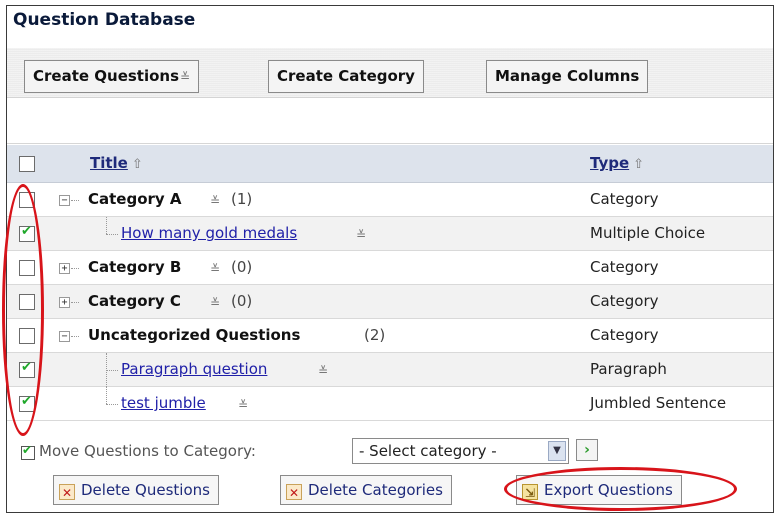 The width and height of the screenshot is (779, 517). What do you see at coordinates (620, 489) in the screenshot?
I see `annotation-oval-export` at bounding box center [620, 489].